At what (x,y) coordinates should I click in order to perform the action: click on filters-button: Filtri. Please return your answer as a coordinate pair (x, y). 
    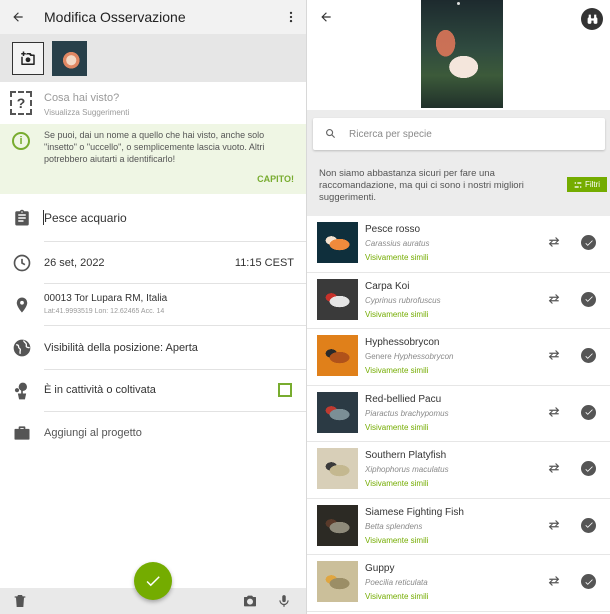
    Looking at the image, I should click on (587, 184).